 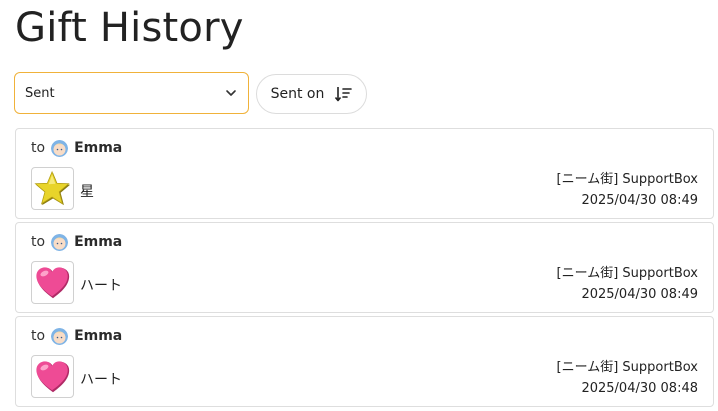 I want to click on sort-descending-icon, so click(x=344, y=94).